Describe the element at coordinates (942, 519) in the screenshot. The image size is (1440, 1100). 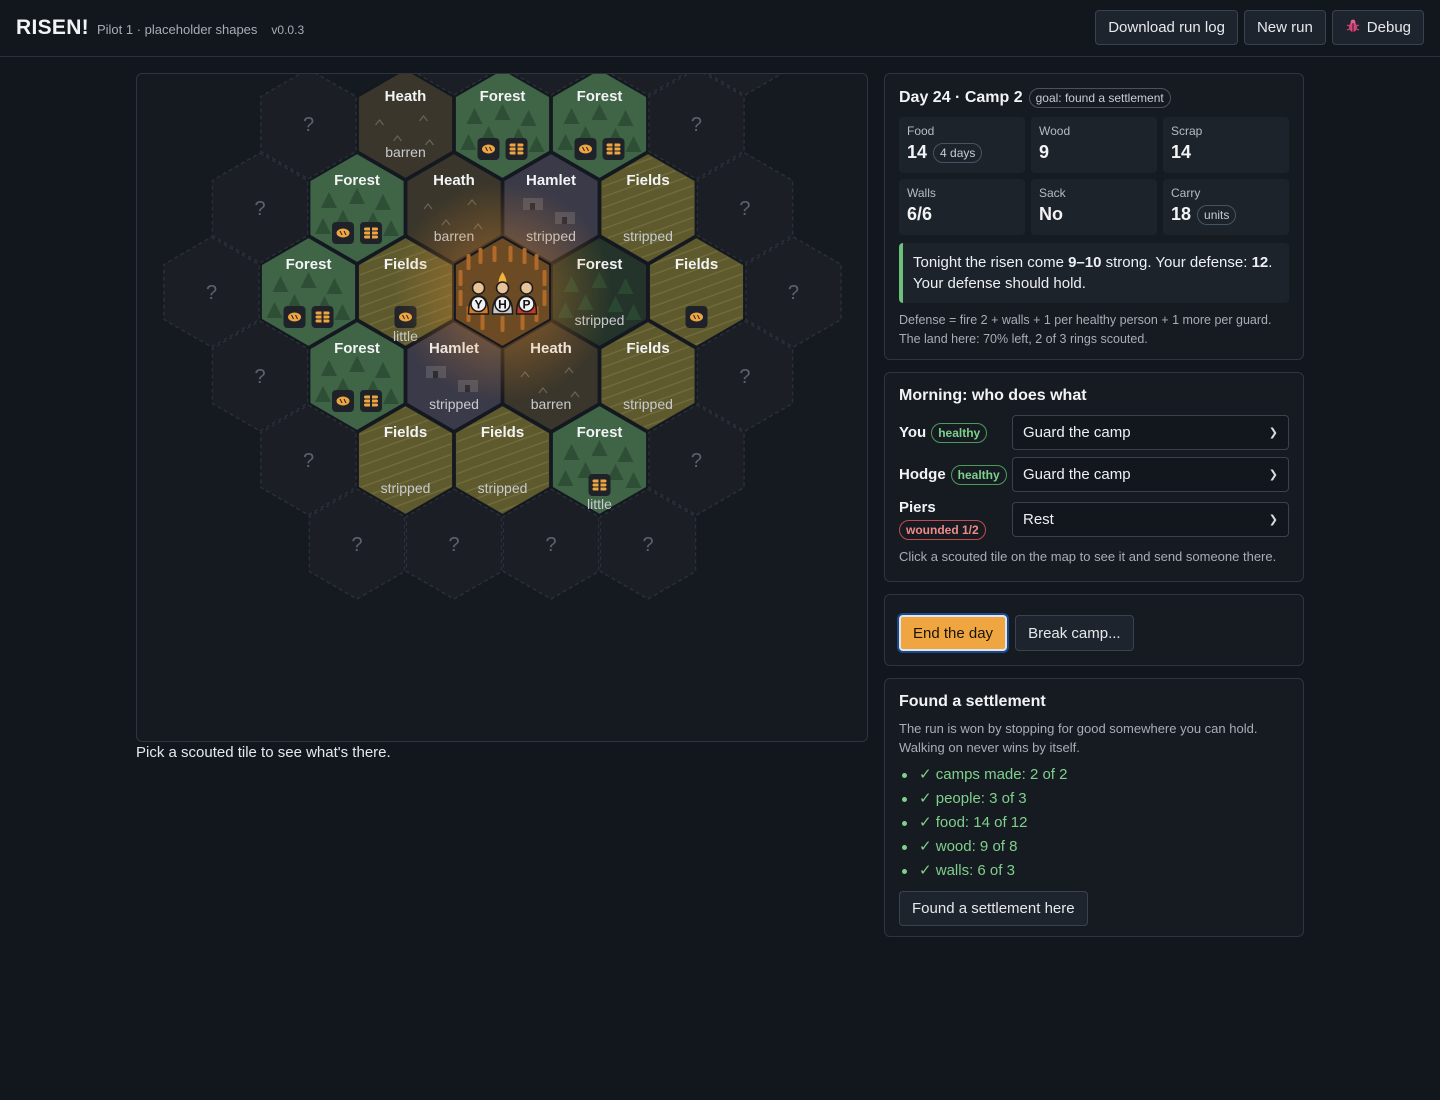
I see `person-piers: Piers wounded 1/2` at that location.